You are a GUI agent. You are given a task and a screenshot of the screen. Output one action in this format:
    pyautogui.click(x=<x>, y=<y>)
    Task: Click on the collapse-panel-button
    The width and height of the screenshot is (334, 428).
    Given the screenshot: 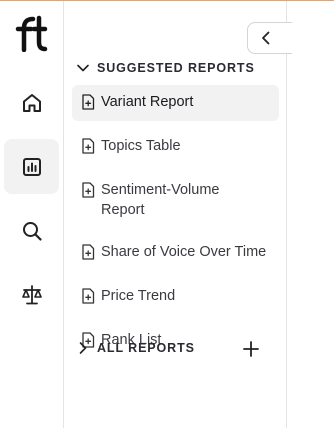 What is the action you would take?
    pyautogui.click(x=269, y=38)
    